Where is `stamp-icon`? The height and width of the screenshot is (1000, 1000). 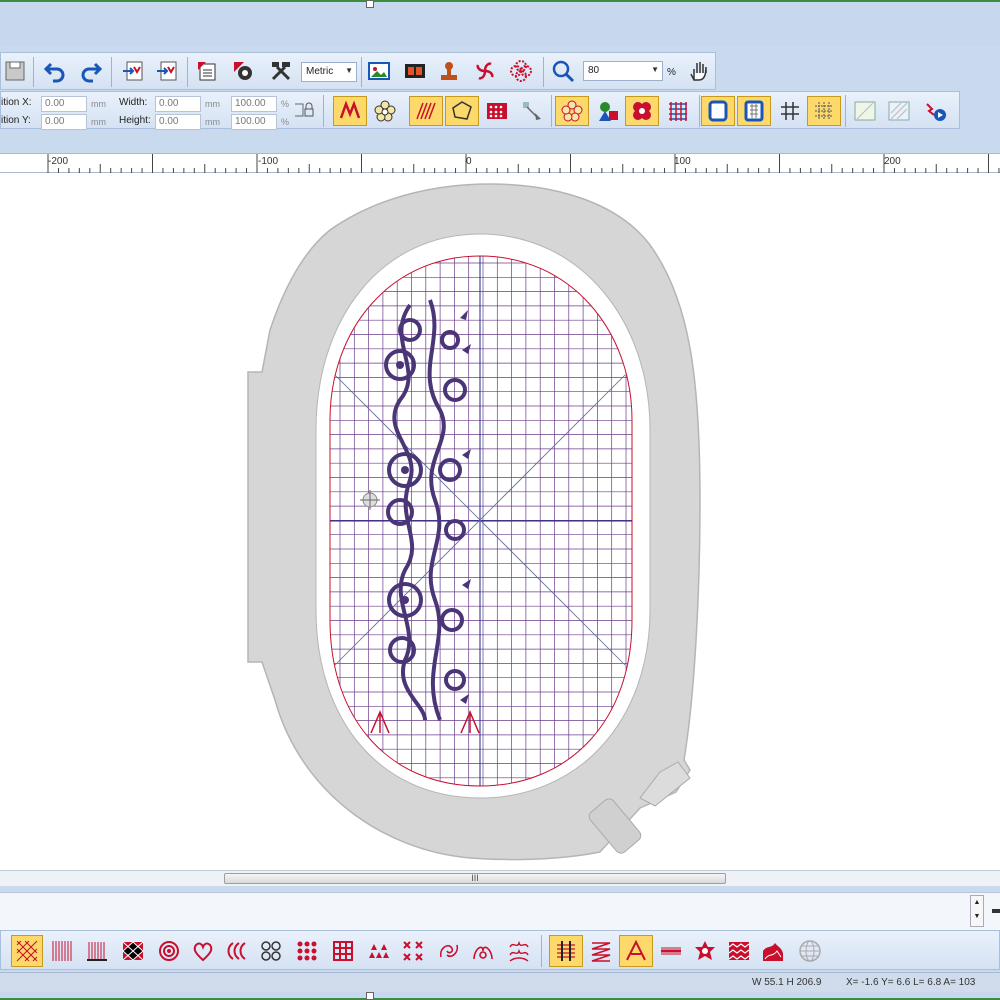
stamp-icon is located at coordinates (449, 71).